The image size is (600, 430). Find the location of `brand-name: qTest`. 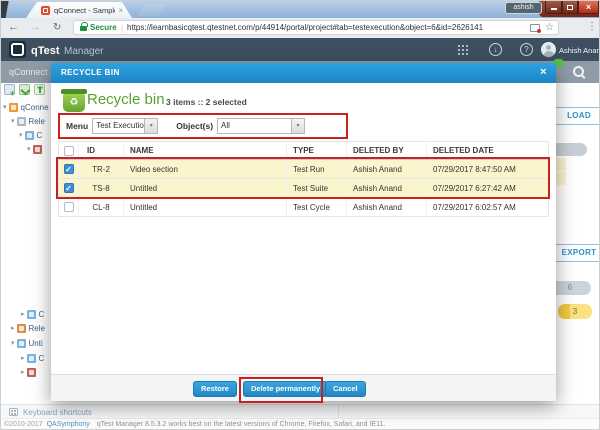

brand-name: qTest is located at coordinates (45, 51).